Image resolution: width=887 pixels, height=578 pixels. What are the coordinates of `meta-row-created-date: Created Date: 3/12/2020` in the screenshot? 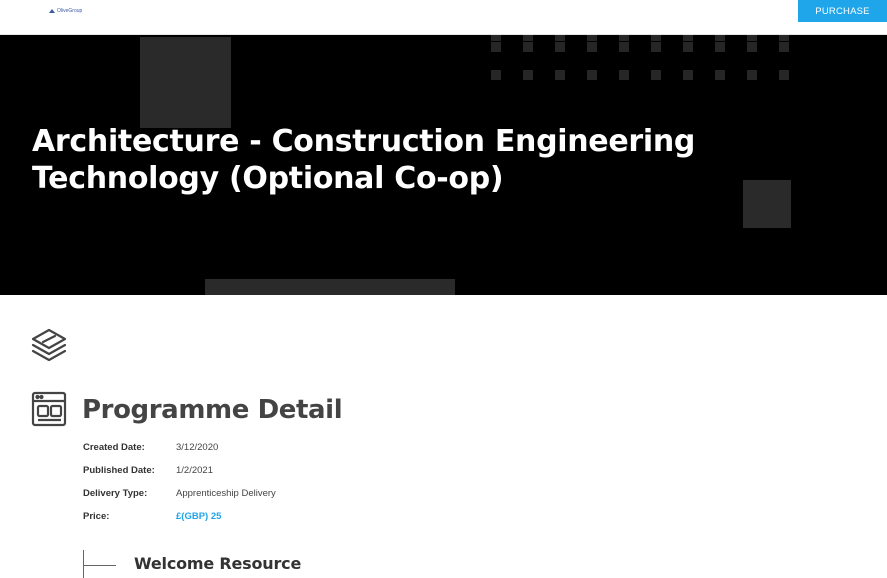 It's located at (179, 447).